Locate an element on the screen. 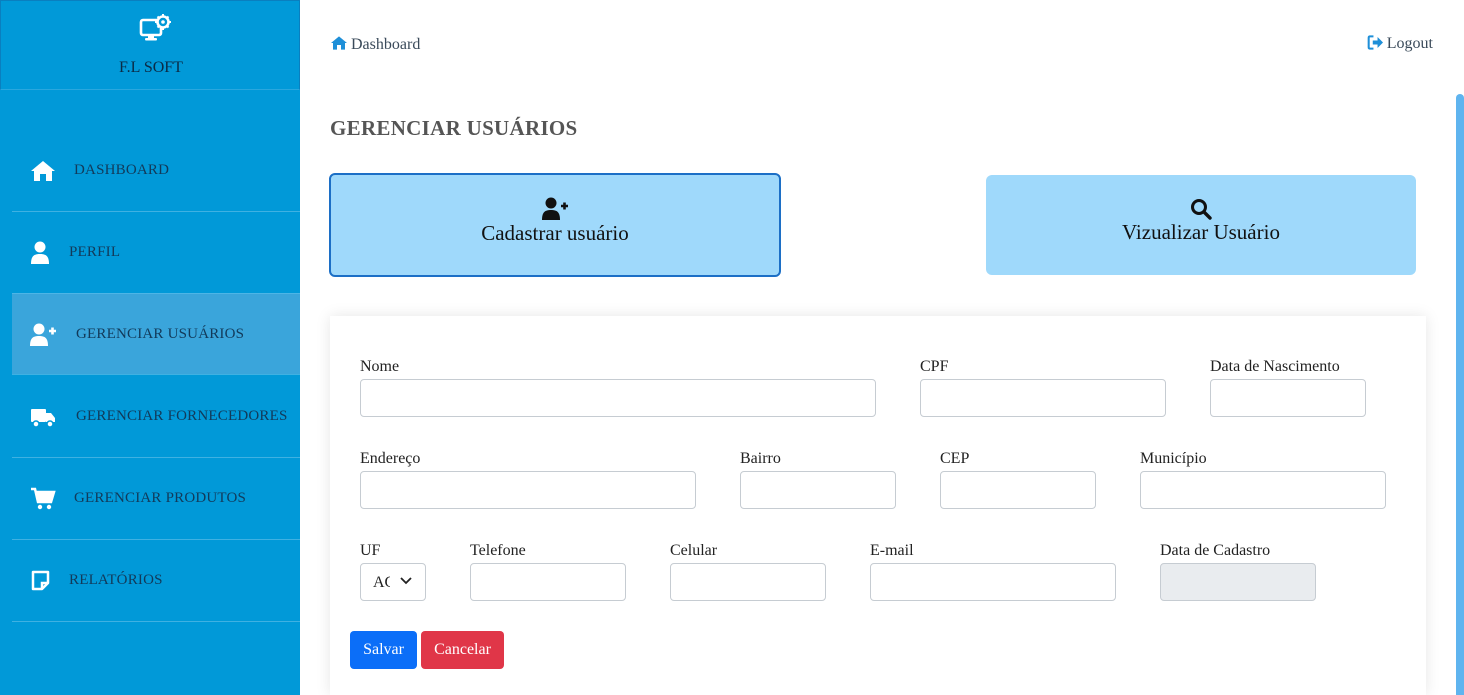 The width and height of the screenshot is (1464, 695). sidebar-item-dashboard: DASHBOARD is located at coordinates (156, 171).